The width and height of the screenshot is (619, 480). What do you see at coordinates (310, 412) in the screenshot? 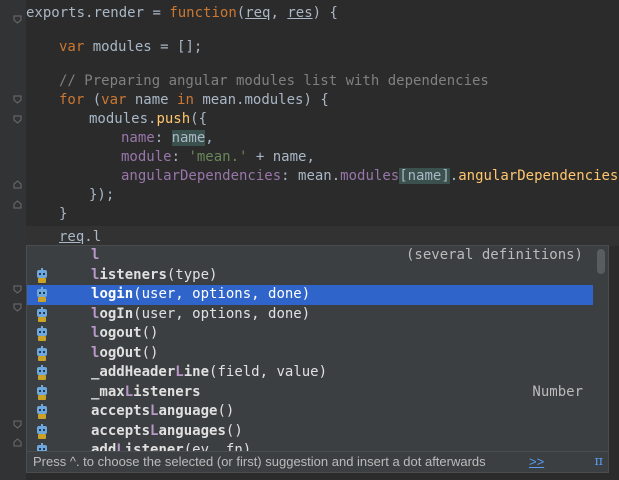
I see `completion-item: acceptsLanguage()` at bounding box center [310, 412].